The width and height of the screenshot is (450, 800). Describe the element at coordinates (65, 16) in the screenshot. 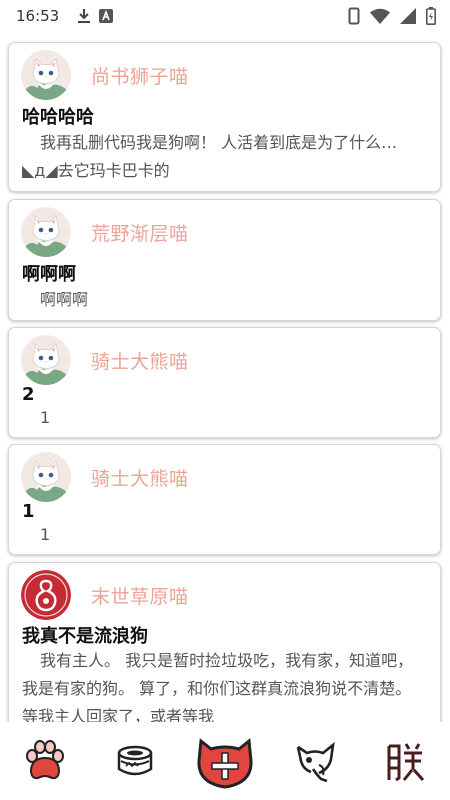

I see `status-left: 16:53` at that location.